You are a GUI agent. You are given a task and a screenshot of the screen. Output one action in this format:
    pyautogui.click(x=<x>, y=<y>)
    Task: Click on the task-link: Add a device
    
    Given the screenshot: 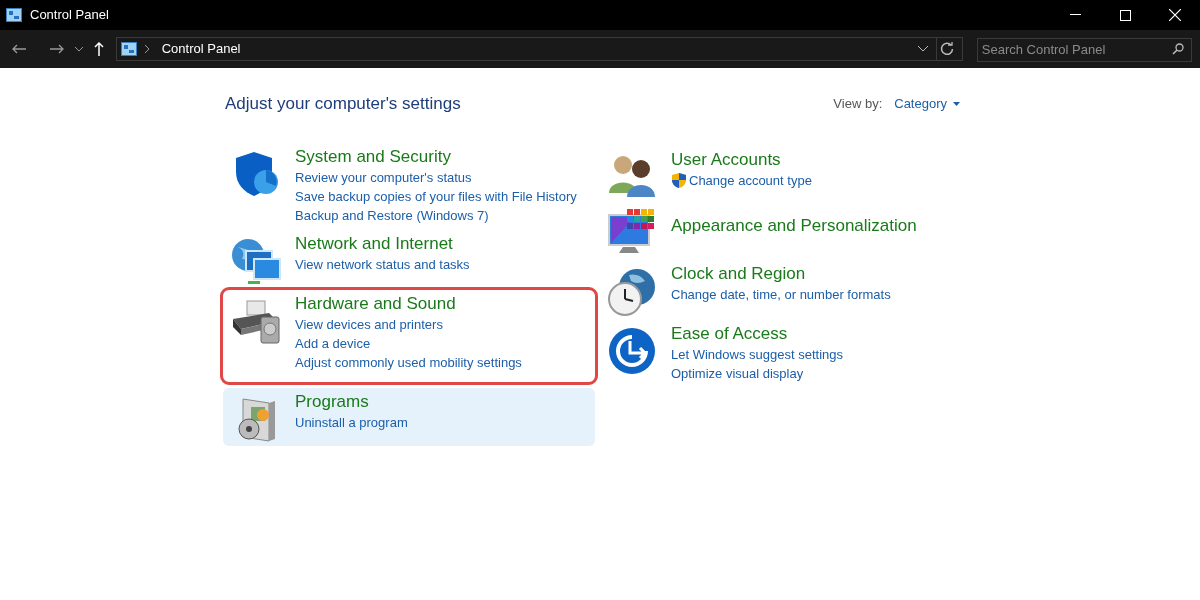 What is the action you would take?
    pyautogui.click(x=333, y=343)
    